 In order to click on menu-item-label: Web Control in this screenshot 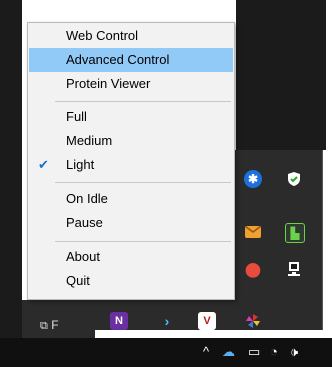, I will do `click(102, 35)`.